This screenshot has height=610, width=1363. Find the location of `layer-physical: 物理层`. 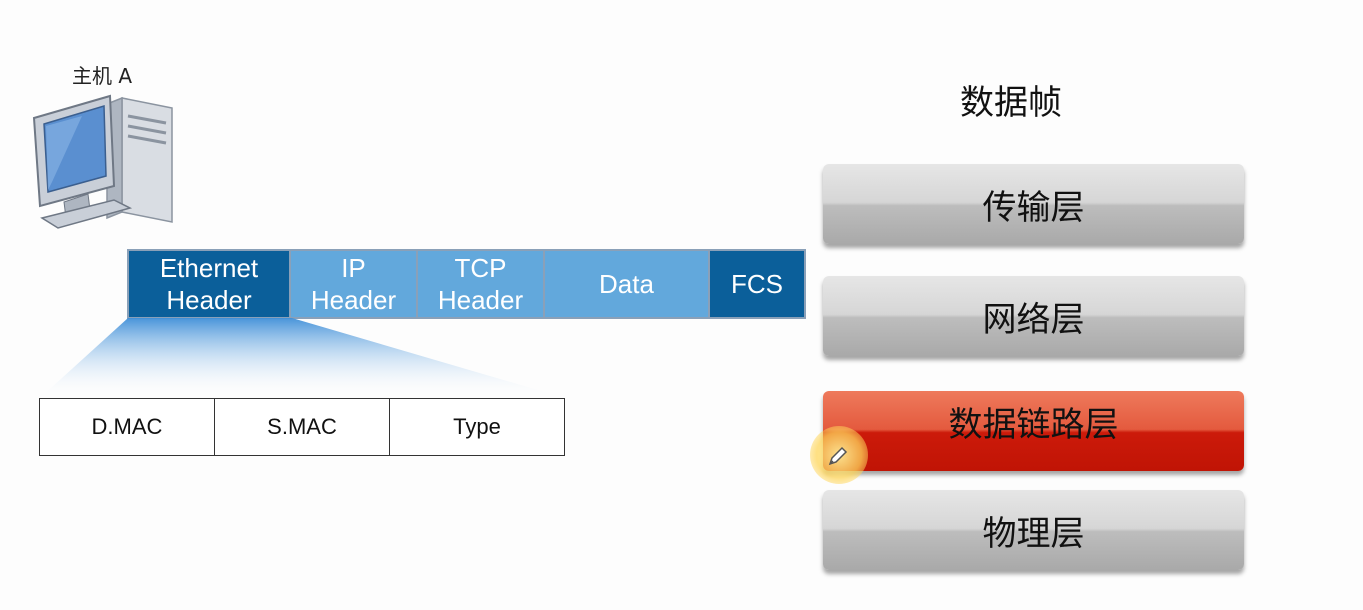

layer-physical: 物理层 is located at coordinates (1033, 530).